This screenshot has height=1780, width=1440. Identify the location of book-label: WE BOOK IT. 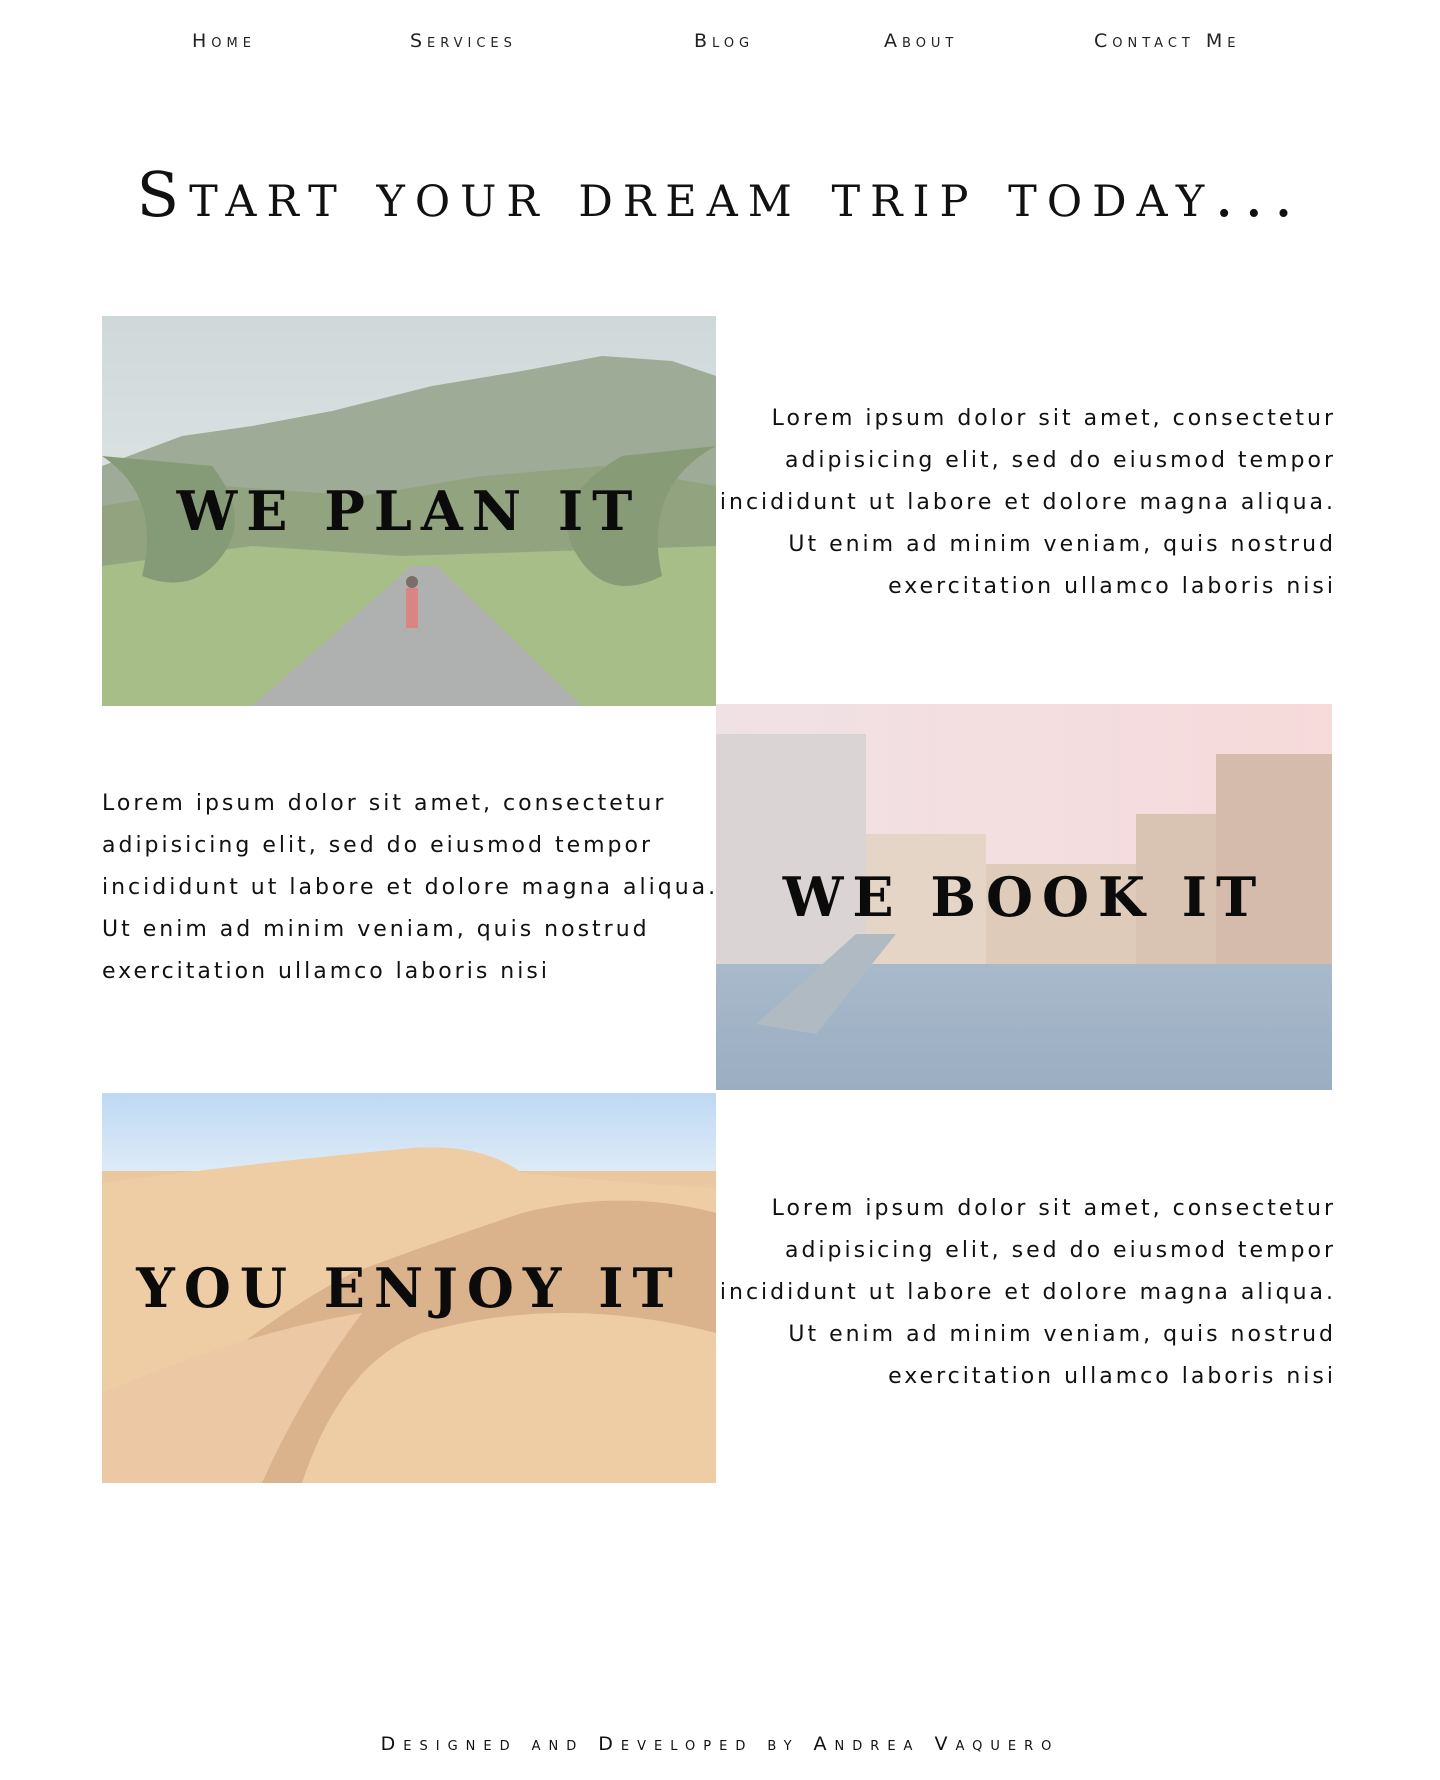
(1024, 897).